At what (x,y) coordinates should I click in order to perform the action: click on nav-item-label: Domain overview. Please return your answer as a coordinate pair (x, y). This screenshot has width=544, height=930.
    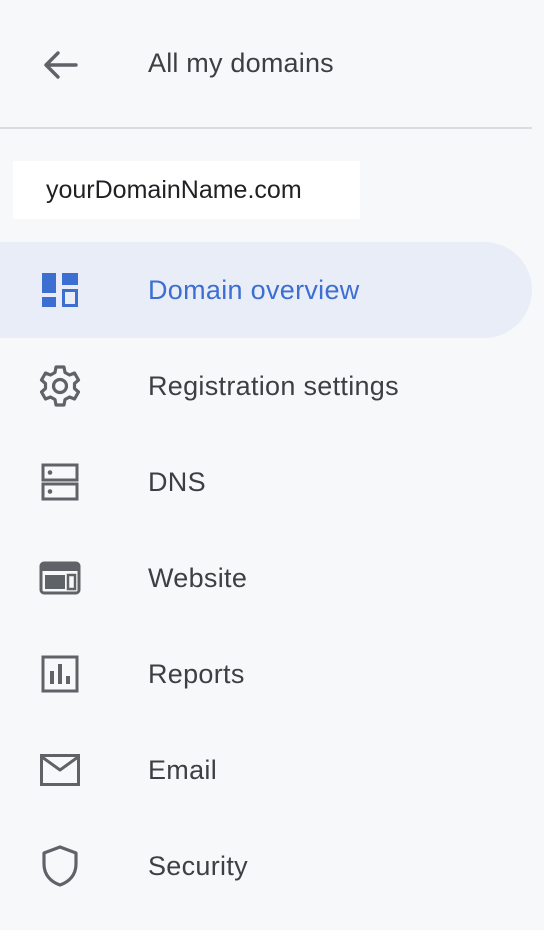
    Looking at the image, I should click on (254, 289).